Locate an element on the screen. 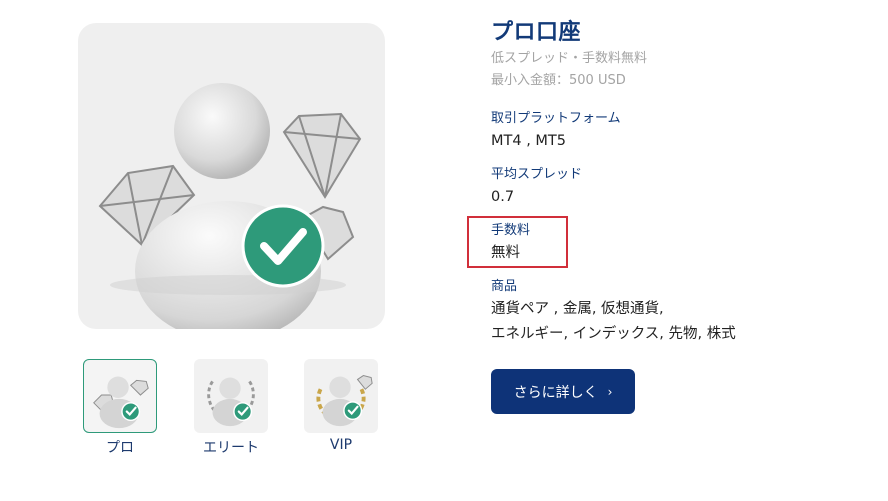  account-tab-label: エリート is located at coordinates (231, 448).